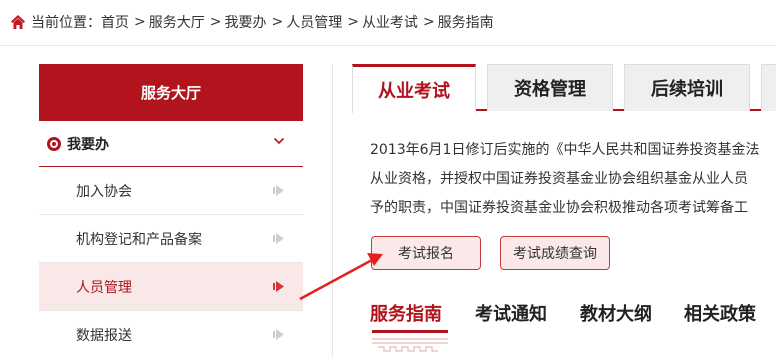 Image resolution: width=776 pixels, height=357 pixels. I want to click on score-query-button: 考试成绩查询, so click(555, 253).